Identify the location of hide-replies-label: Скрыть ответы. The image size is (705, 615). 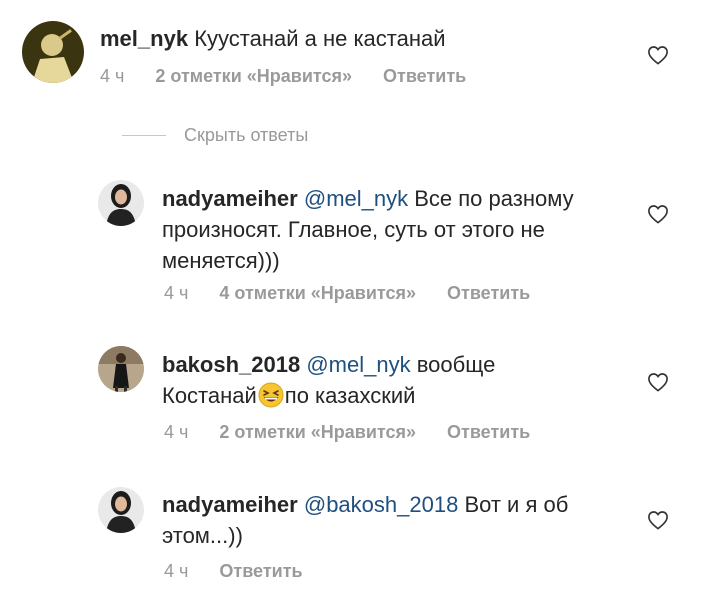
(246, 135).